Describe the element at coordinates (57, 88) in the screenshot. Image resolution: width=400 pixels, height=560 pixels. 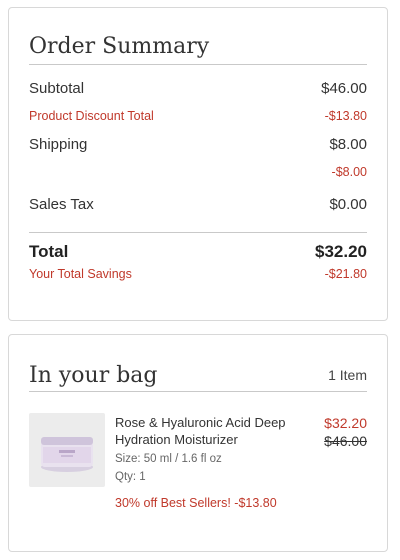
I see `subtotal-label: Subtotal` at that location.